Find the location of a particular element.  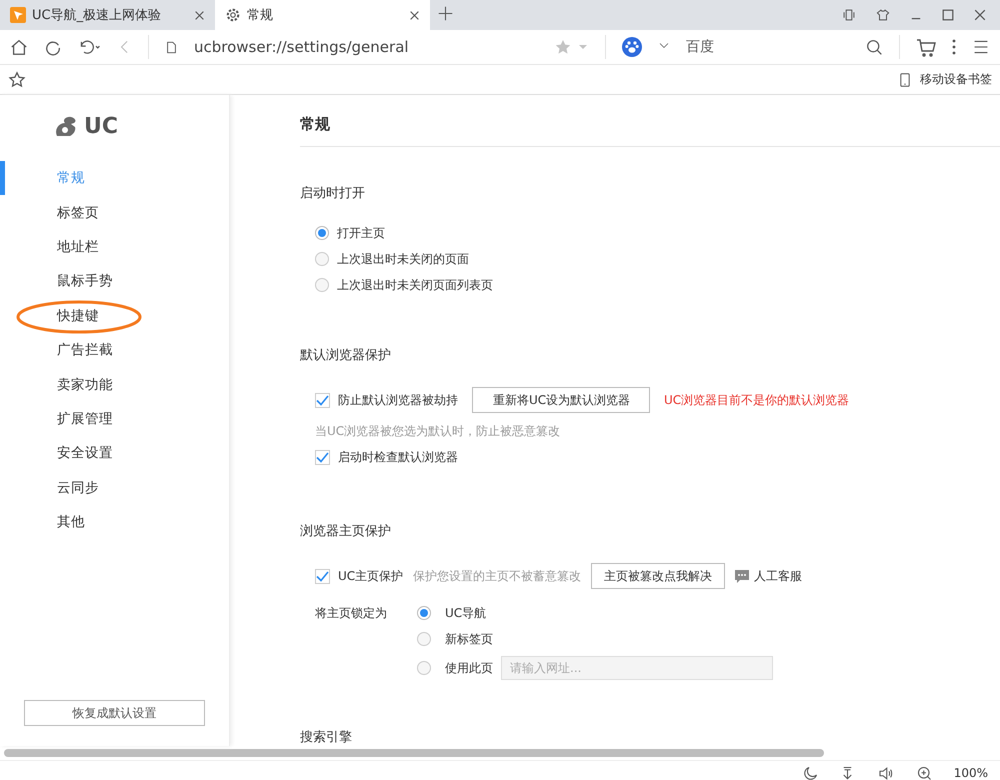

checkbox-label: UC主页保护 is located at coordinates (371, 576).